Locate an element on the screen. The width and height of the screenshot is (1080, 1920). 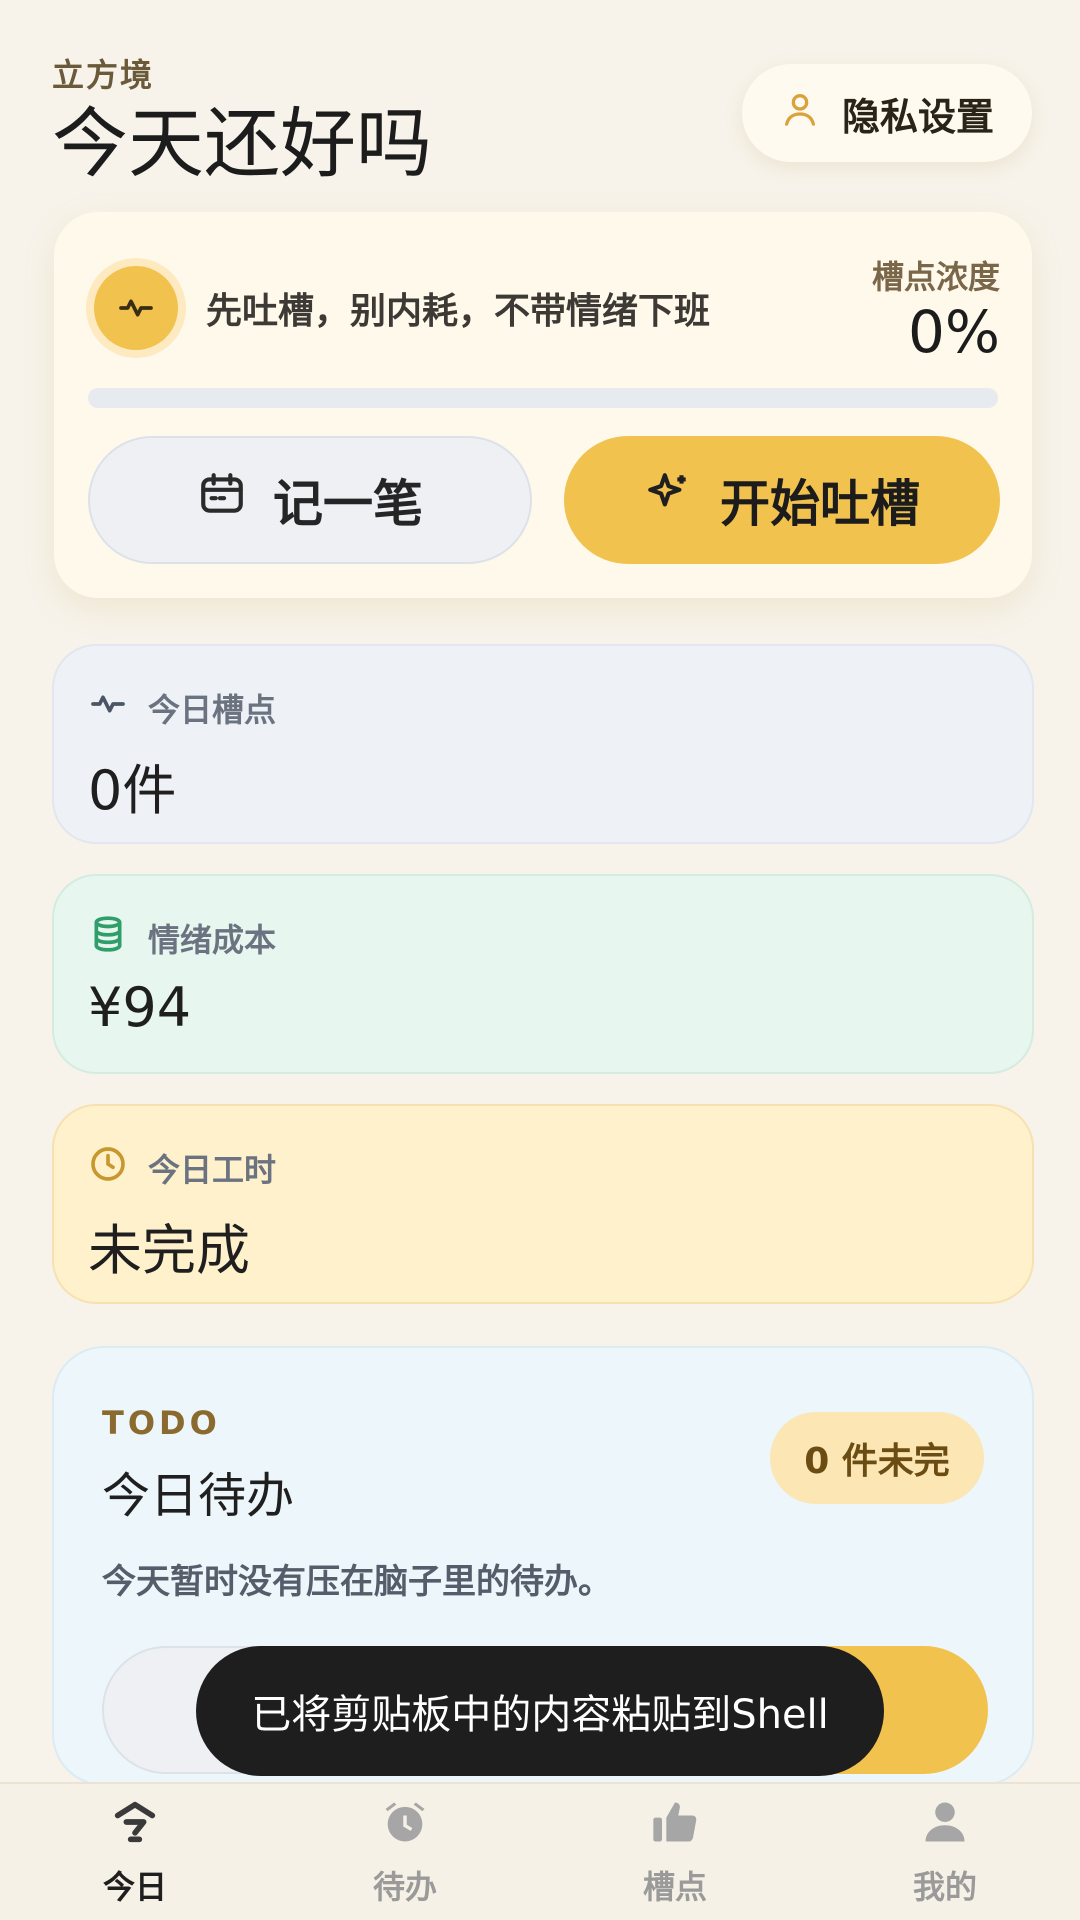
hero-icon-wrap is located at coordinates (136, 308).